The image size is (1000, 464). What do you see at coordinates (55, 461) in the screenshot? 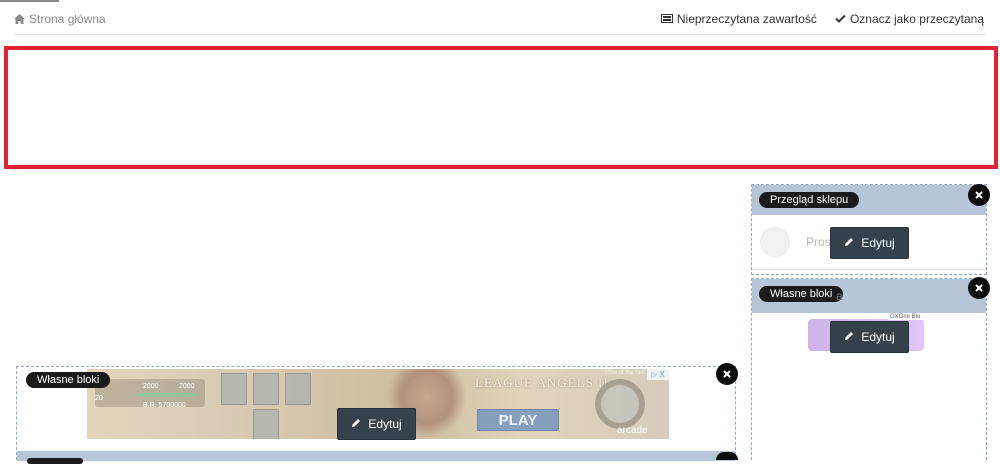
I see `next-block-tag` at bounding box center [55, 461].